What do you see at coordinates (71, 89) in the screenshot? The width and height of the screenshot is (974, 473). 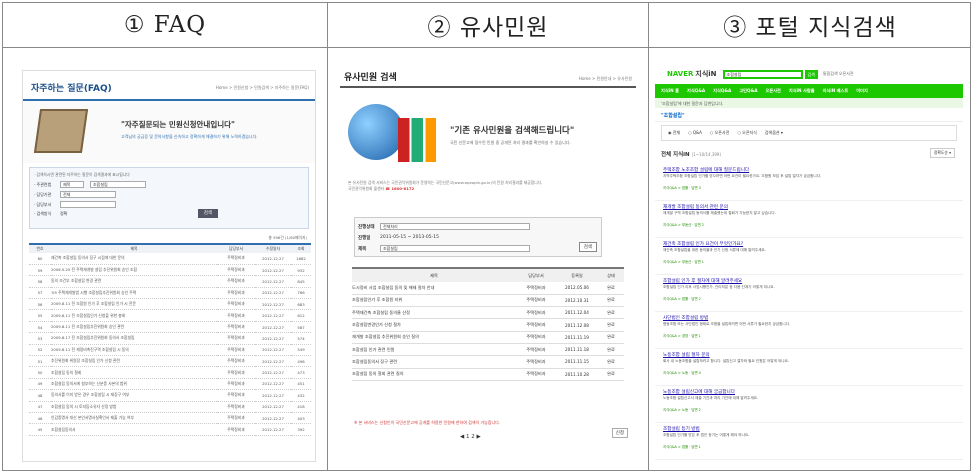 I see `page-title: 자주하는 질문(FAQ)` at bounding box center [71, 89].